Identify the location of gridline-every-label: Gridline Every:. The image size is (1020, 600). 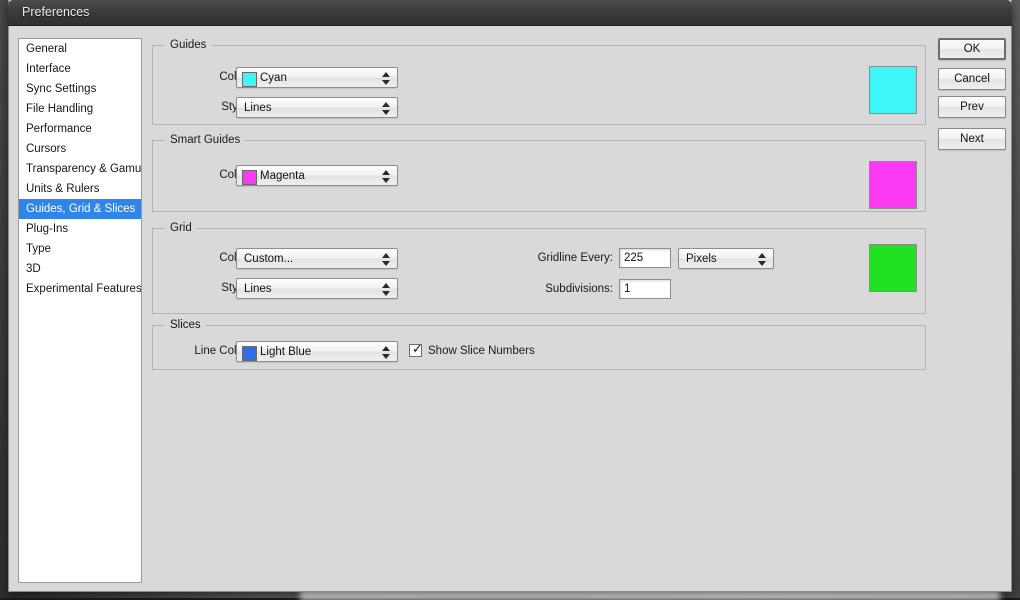
(575, 258).